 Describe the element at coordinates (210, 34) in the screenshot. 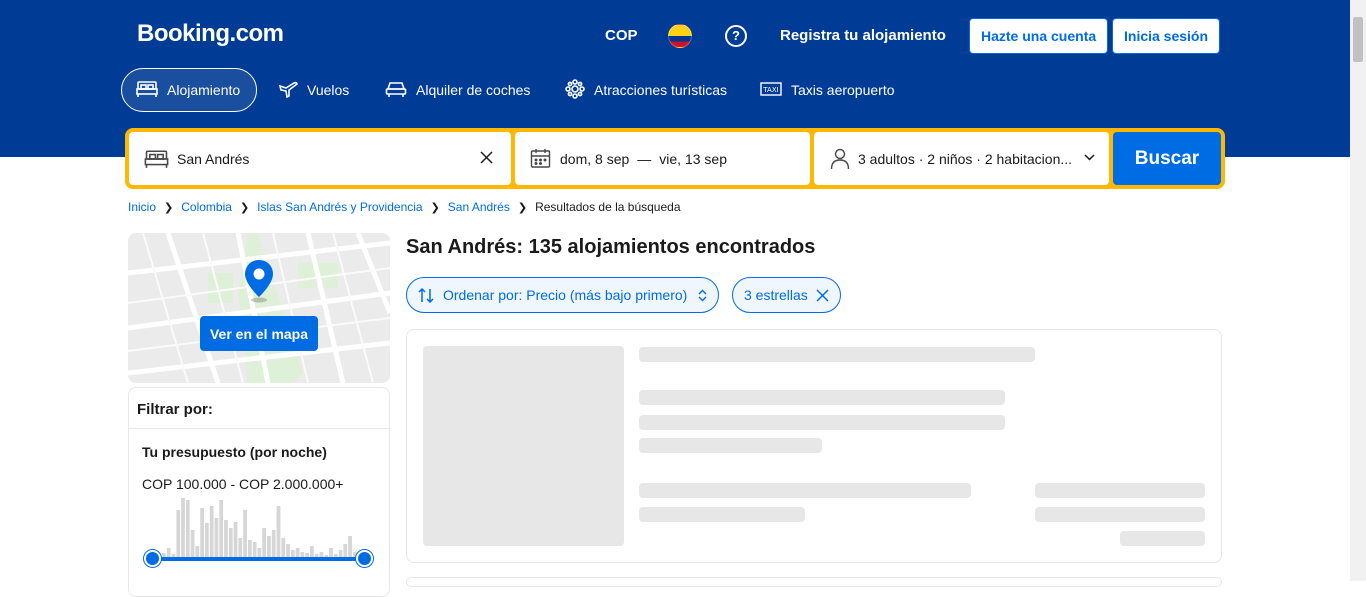

I see `booking-logo: Booking.com` at that location.